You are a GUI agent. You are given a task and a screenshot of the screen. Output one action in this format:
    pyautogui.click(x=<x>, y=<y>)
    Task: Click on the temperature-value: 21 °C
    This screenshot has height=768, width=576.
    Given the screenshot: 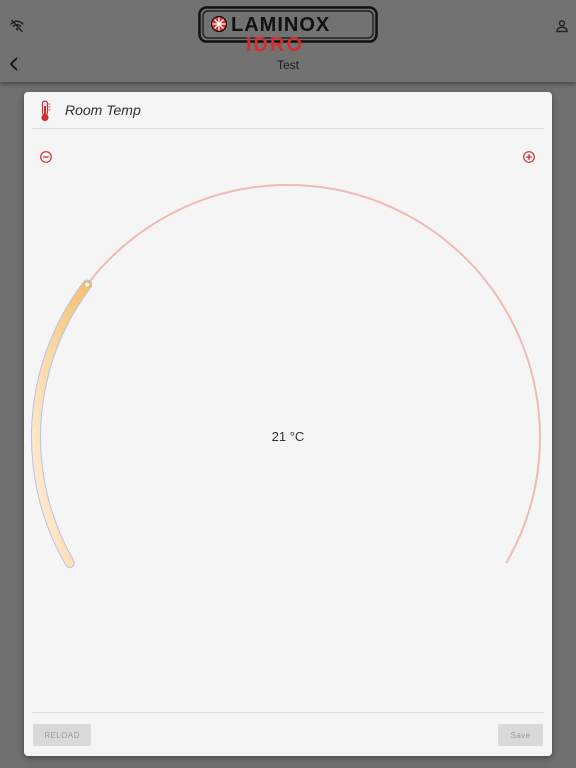 What is the action you would take?
    pyautogui.click(x=288, y=436)
    